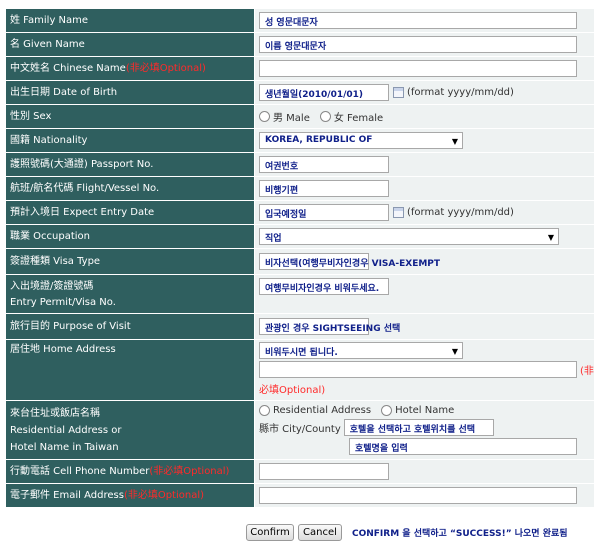  What do you see at coordinates (320, 532) in the screenshot?
I see `cancel-button: Cancel` at bounding box center [320, 532].